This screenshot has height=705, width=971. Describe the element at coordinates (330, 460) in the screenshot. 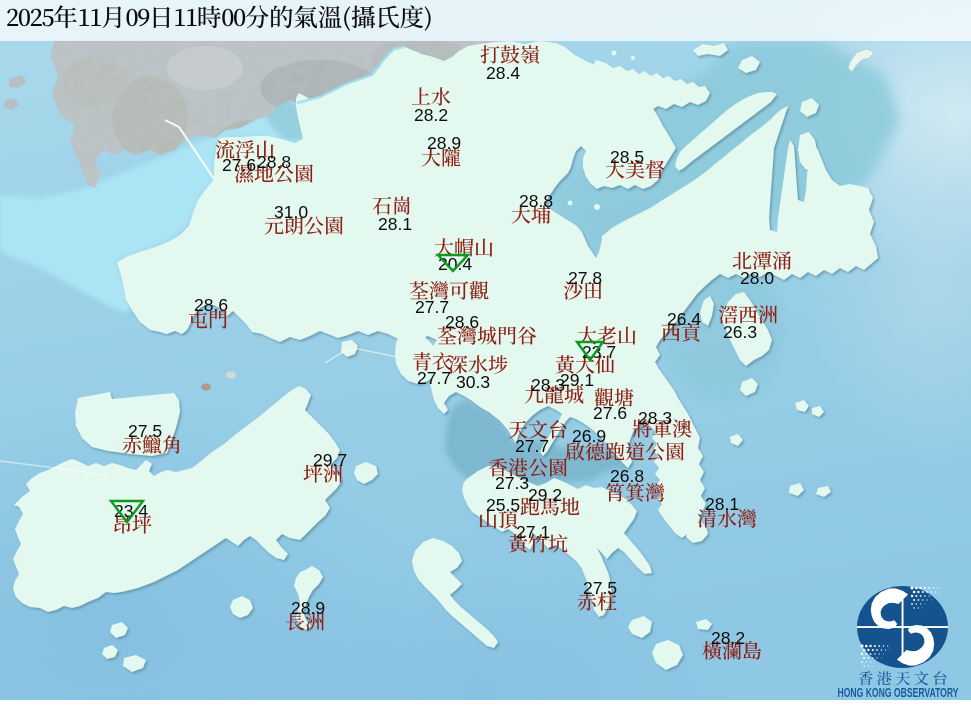

I see `svg-text: 29.7` at that location.